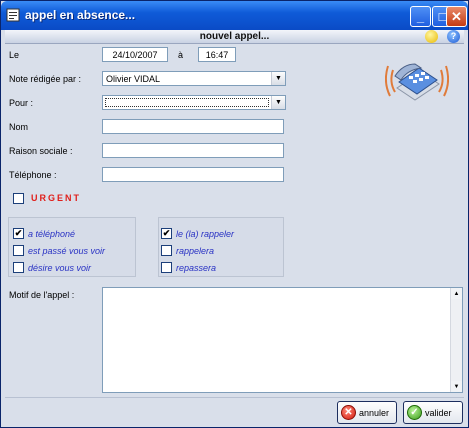  I want to click on option-checkbox-wants-to-see, so click(18, 267).